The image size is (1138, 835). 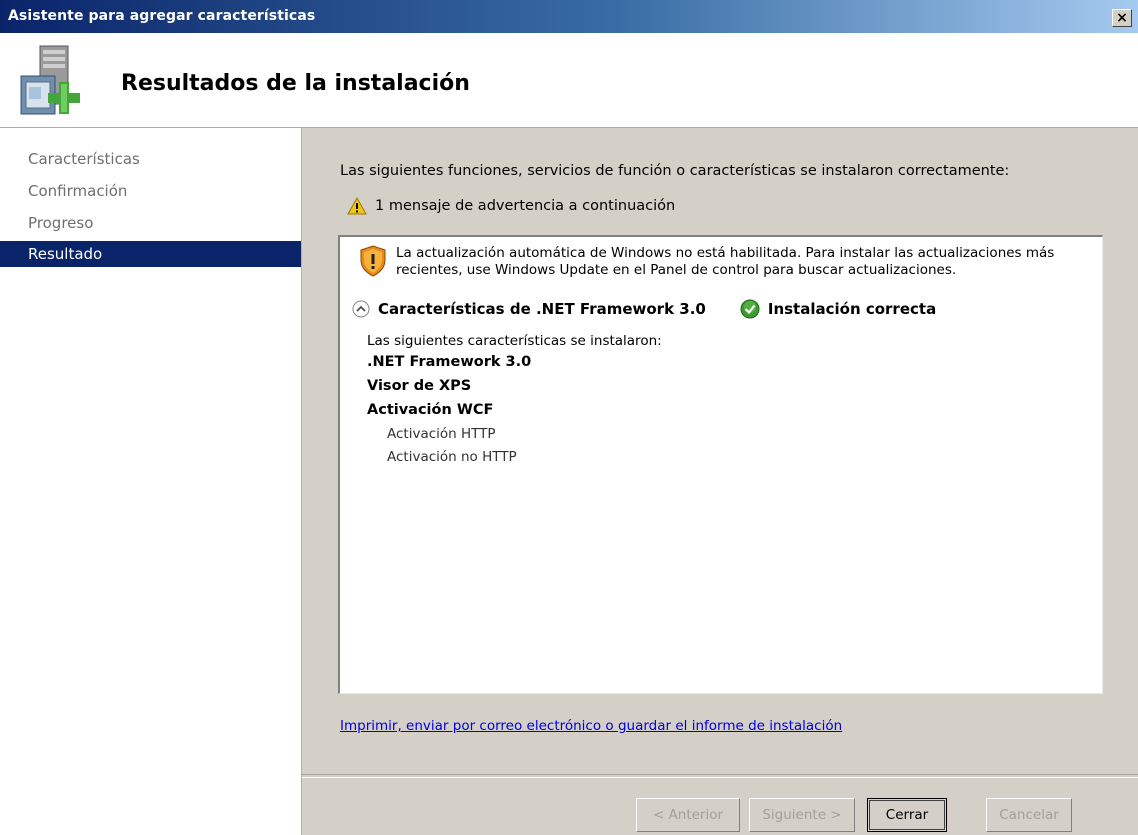 What do you see at coordinates (1122, 18) in the screenshot?
I see `close-window-button: ×` at bounding box center [1122, 18].